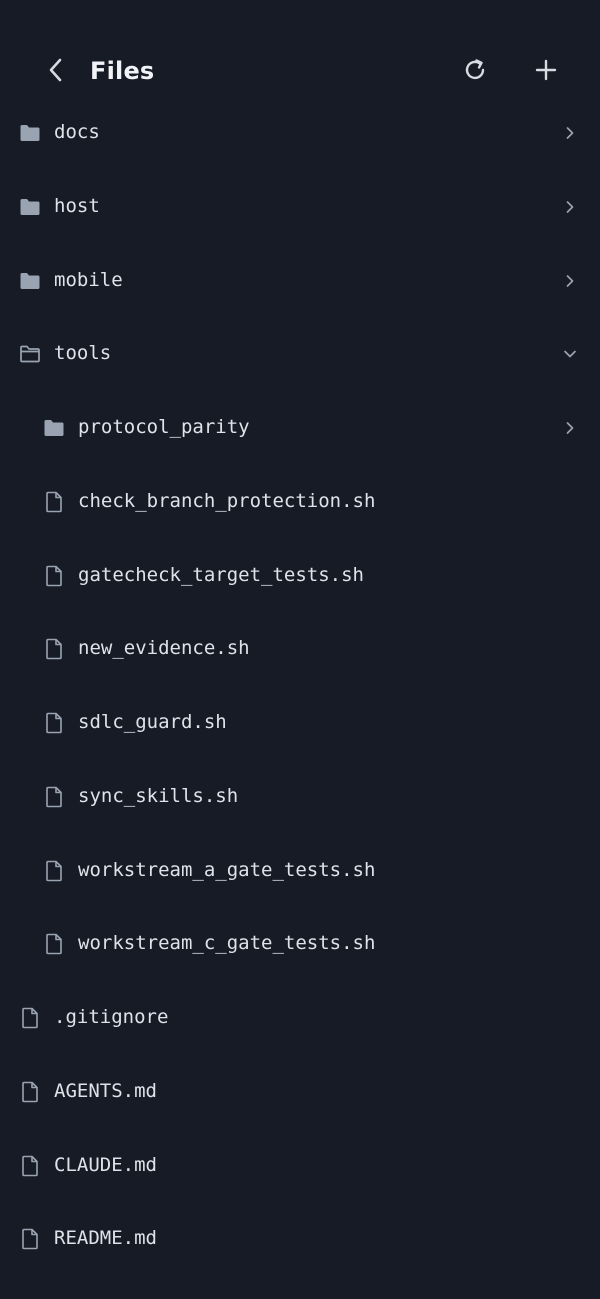 The height and width of the screenshot is (1299, 600). What do you see at coordinates (227, 869) in the screenshot?
I see `file-name: workstream_a_gate_tests.sh` at bounding box center [227, 869].